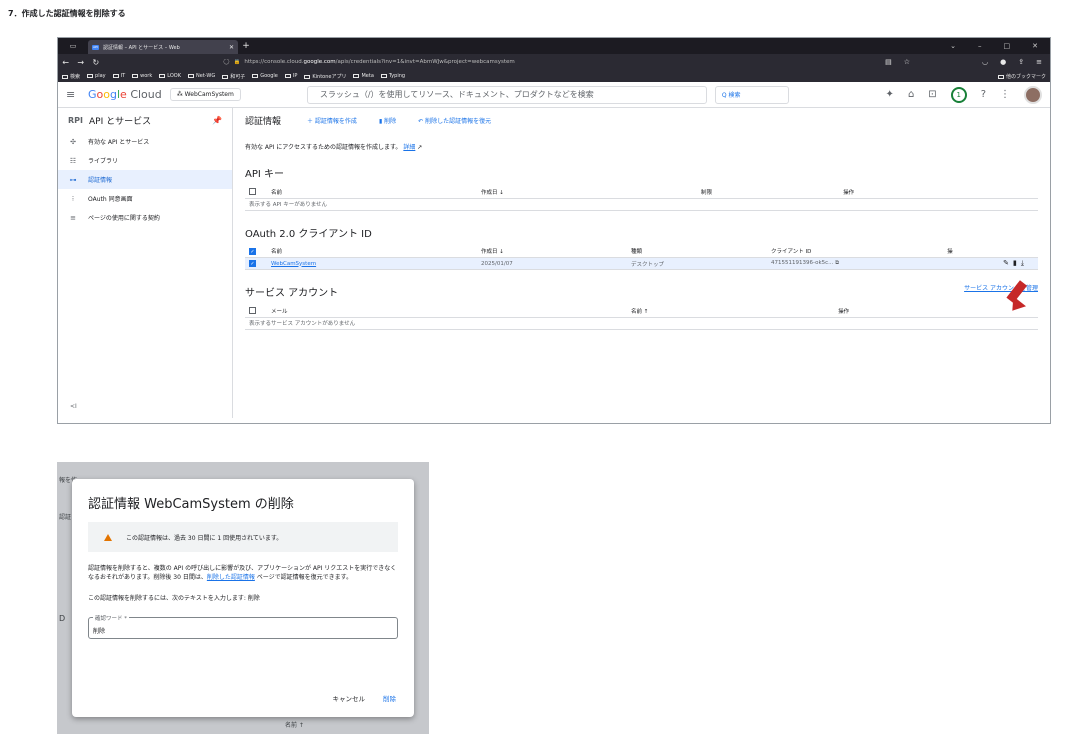 The height and width of the screenshot is (747, 1067). I want to click on warning-text: この認証情報は、過去 30 日間に 1 回使用されています。, so click(204, 538).